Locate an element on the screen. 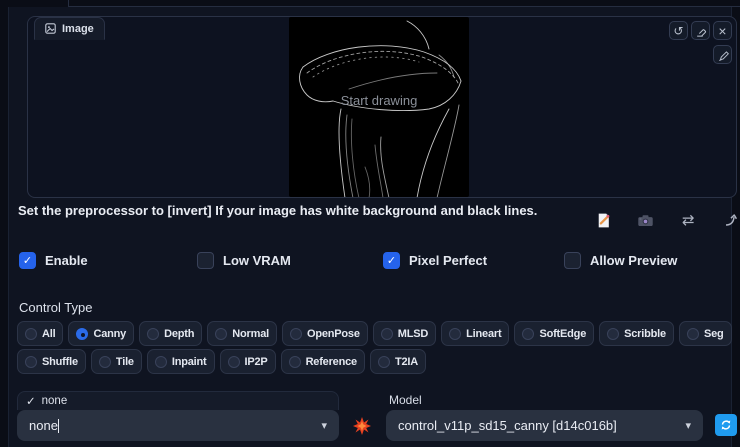 This screenshot has height=447, width=740. pixel-perfect-checkbox-box: ✓ is located at coordinates (391, 260).